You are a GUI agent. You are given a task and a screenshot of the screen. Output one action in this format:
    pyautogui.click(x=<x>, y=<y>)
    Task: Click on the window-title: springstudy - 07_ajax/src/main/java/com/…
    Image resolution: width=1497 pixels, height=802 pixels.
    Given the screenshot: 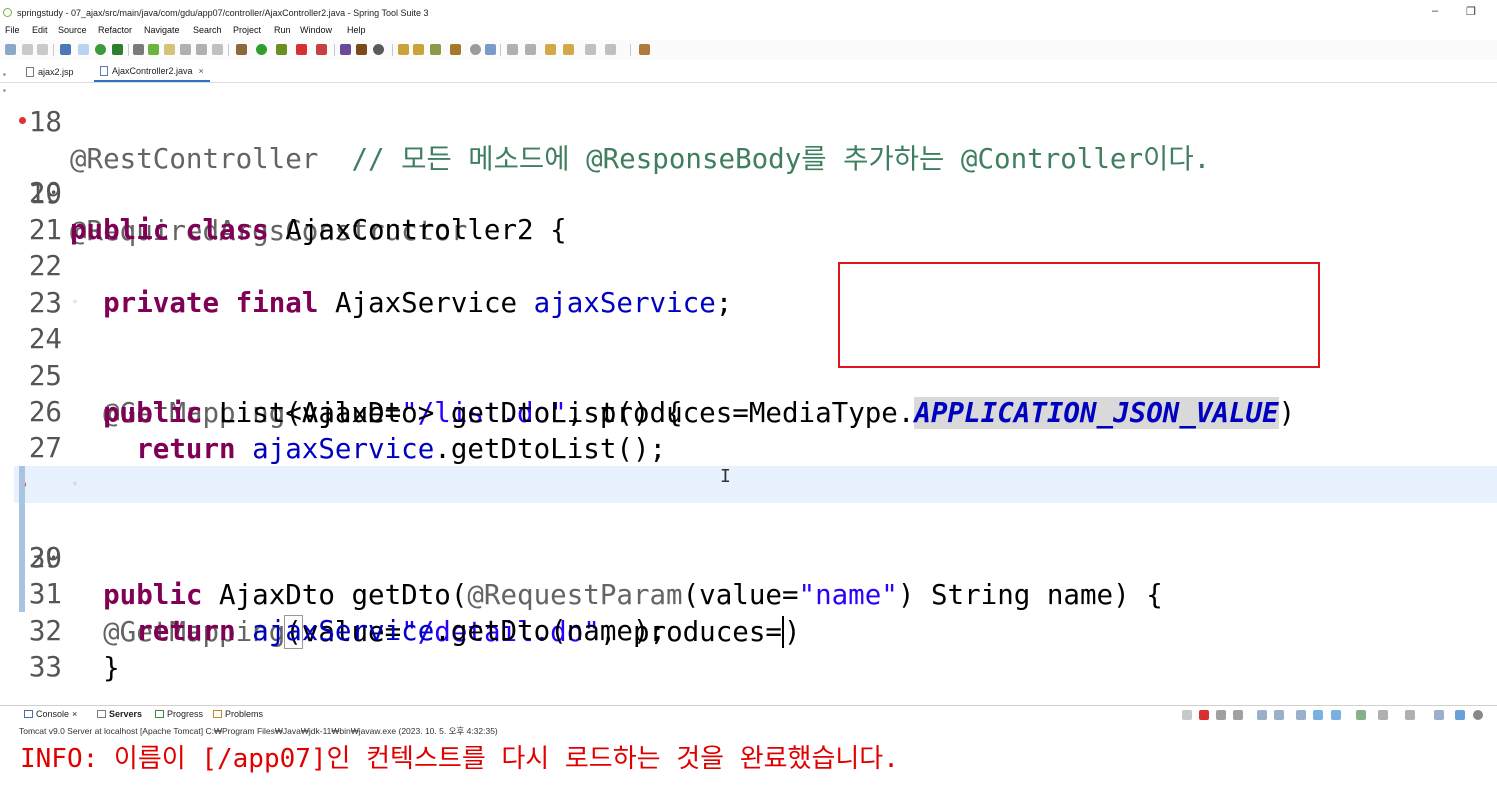 What is the action you would take?
    pyautogui.click(x=223, y=13)
    